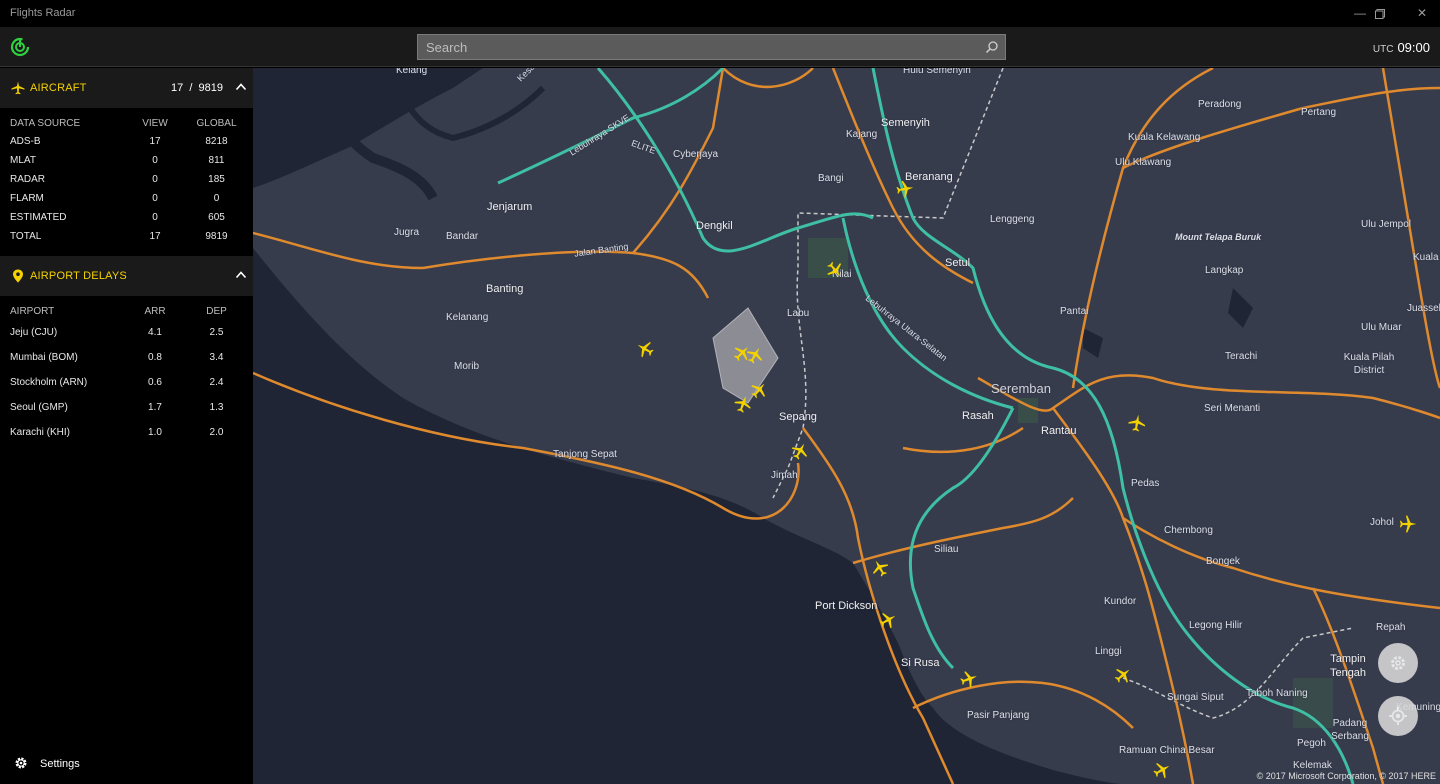 The width and height of the screenshot is (1440, 784). What do you see at coordinates (155, 123) in the screenshot?
I see `column-header: VIEW` at bounding box center [155, 123].